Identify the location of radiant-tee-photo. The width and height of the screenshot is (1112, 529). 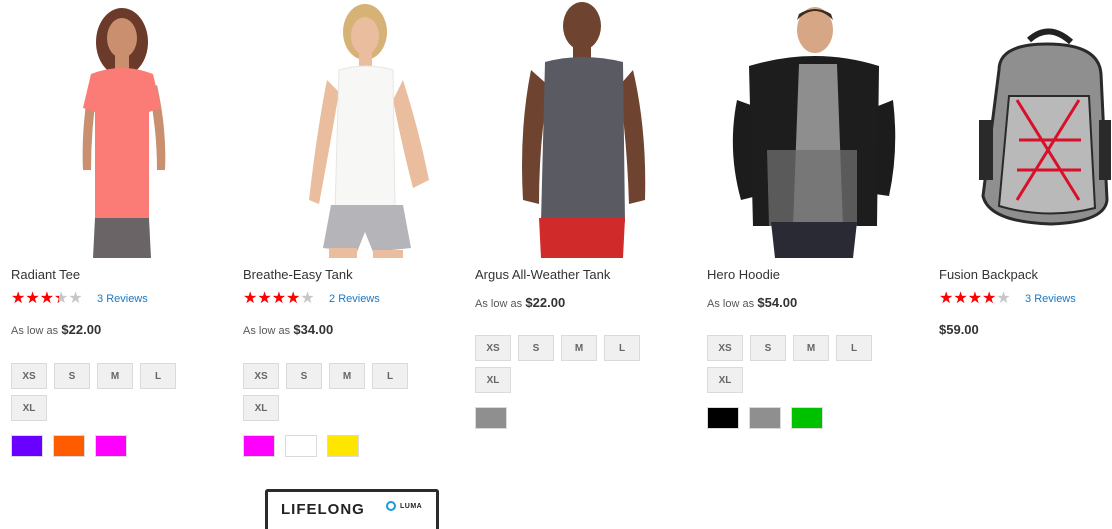
(106, 129).